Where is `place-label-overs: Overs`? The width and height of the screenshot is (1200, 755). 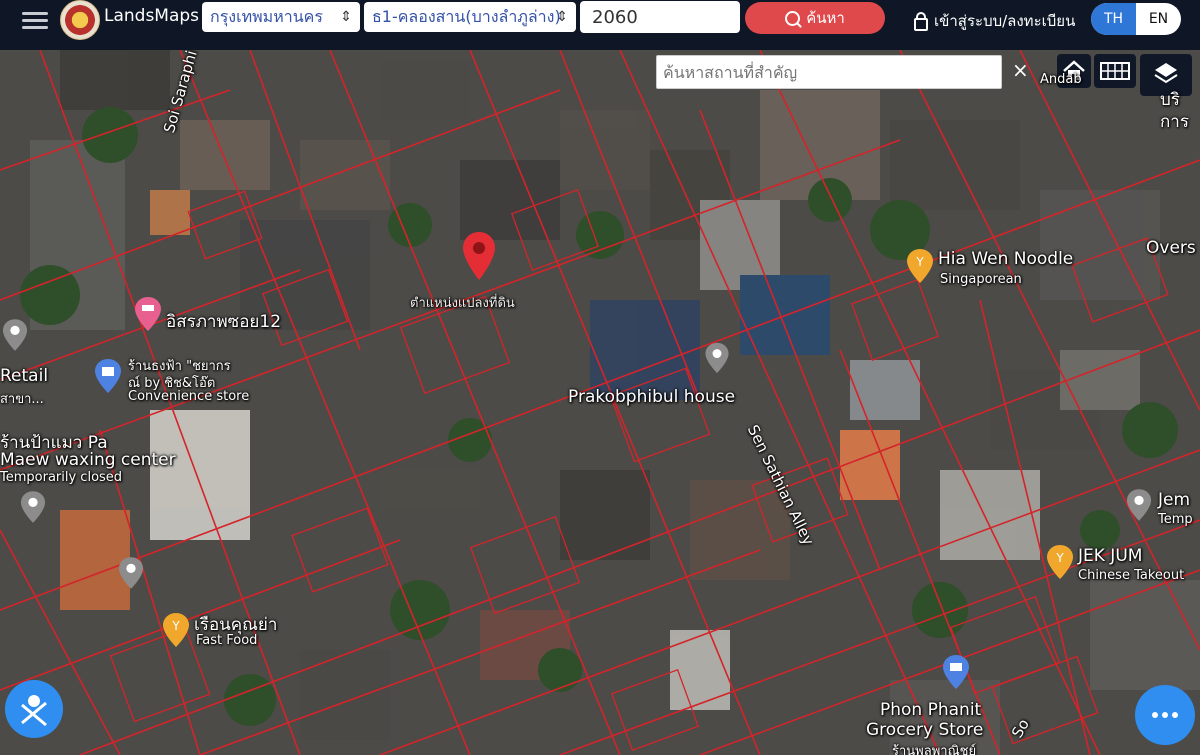
place-label-overs: Overs is located at coordinates (1171, 248).